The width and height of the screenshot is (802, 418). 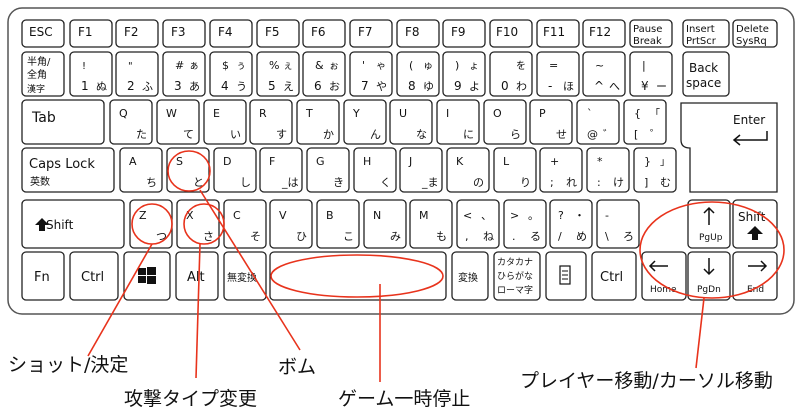 What do you see at coordinates (515, 170) in the screenshot?
I see `key-kl: Lり` at bounding box center [515, 170].